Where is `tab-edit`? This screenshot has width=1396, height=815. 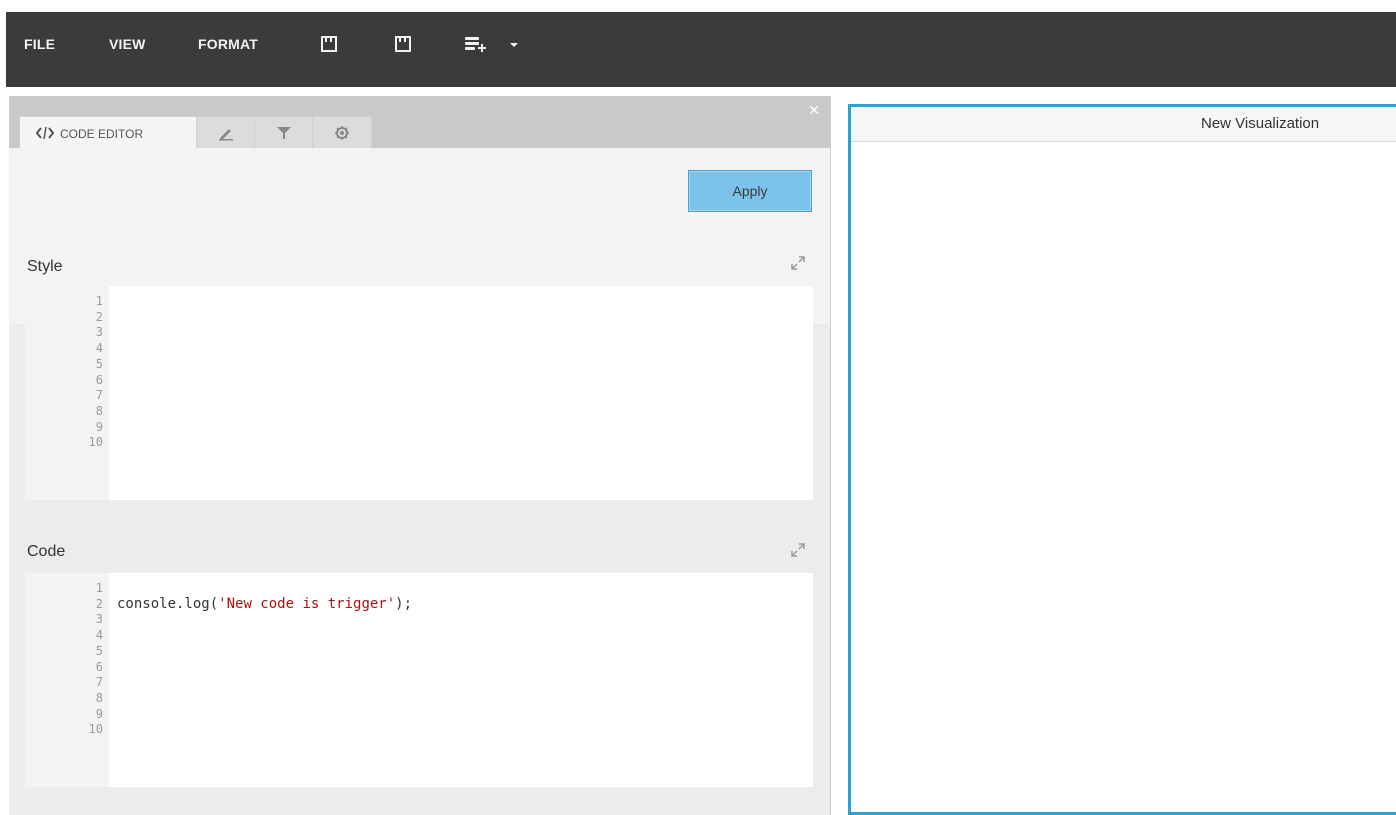 tab-edit is located at coordinates (226, 132).